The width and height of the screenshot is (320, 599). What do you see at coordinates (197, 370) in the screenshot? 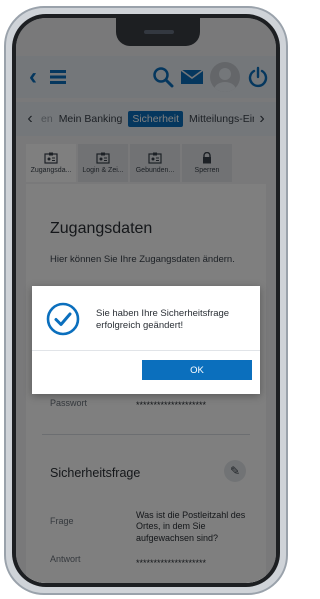
I see `ok-button: OK` at bounding box center [197, 370].